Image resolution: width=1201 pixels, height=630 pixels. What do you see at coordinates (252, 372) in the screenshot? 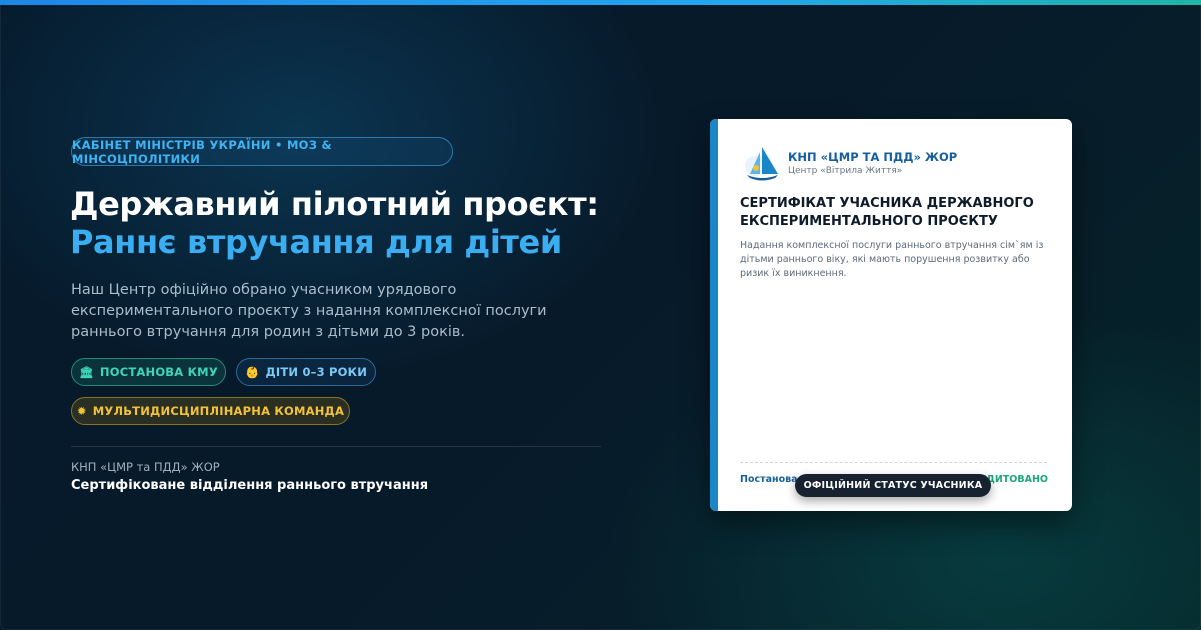
I see `baby-icon: 👶` at bounding box center [252, 372].